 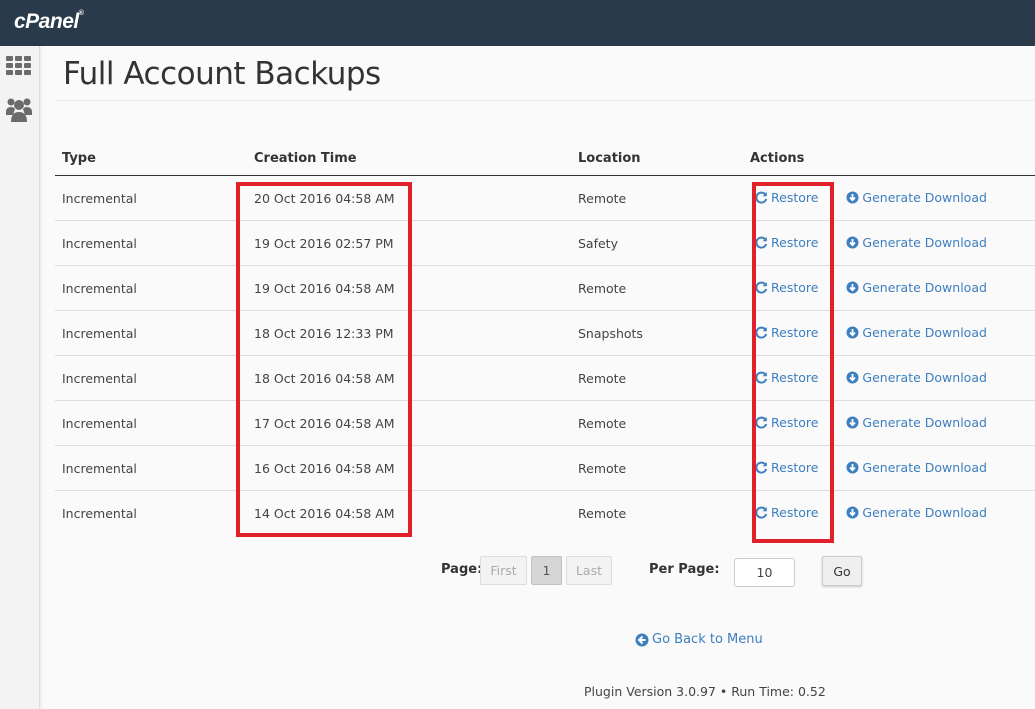 What do you see at coordinates (517, 23) in the screenshot?
I see `top-bar: cPanel®` at bounding box center [517, 23].